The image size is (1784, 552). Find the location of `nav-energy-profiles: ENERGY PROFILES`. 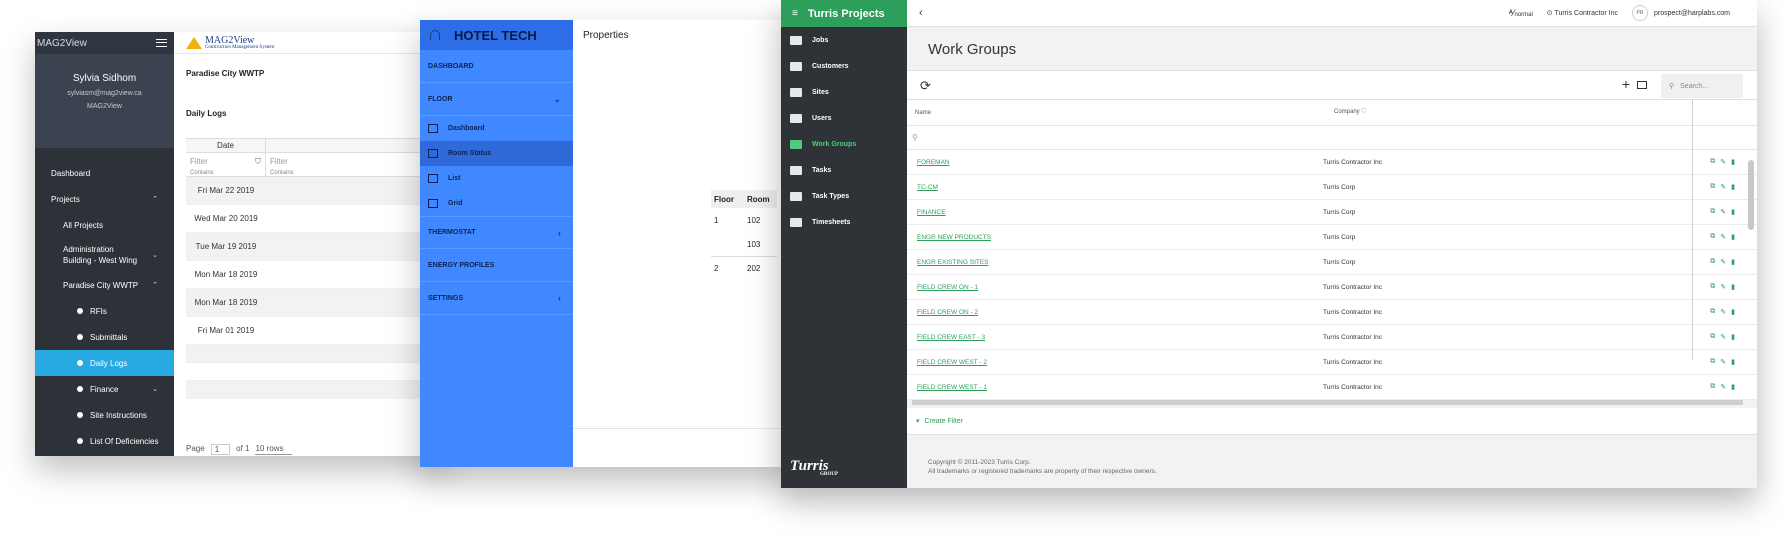

nav-energy-profiles: ENERGY PROFILES is located at coordinates (496, 265).